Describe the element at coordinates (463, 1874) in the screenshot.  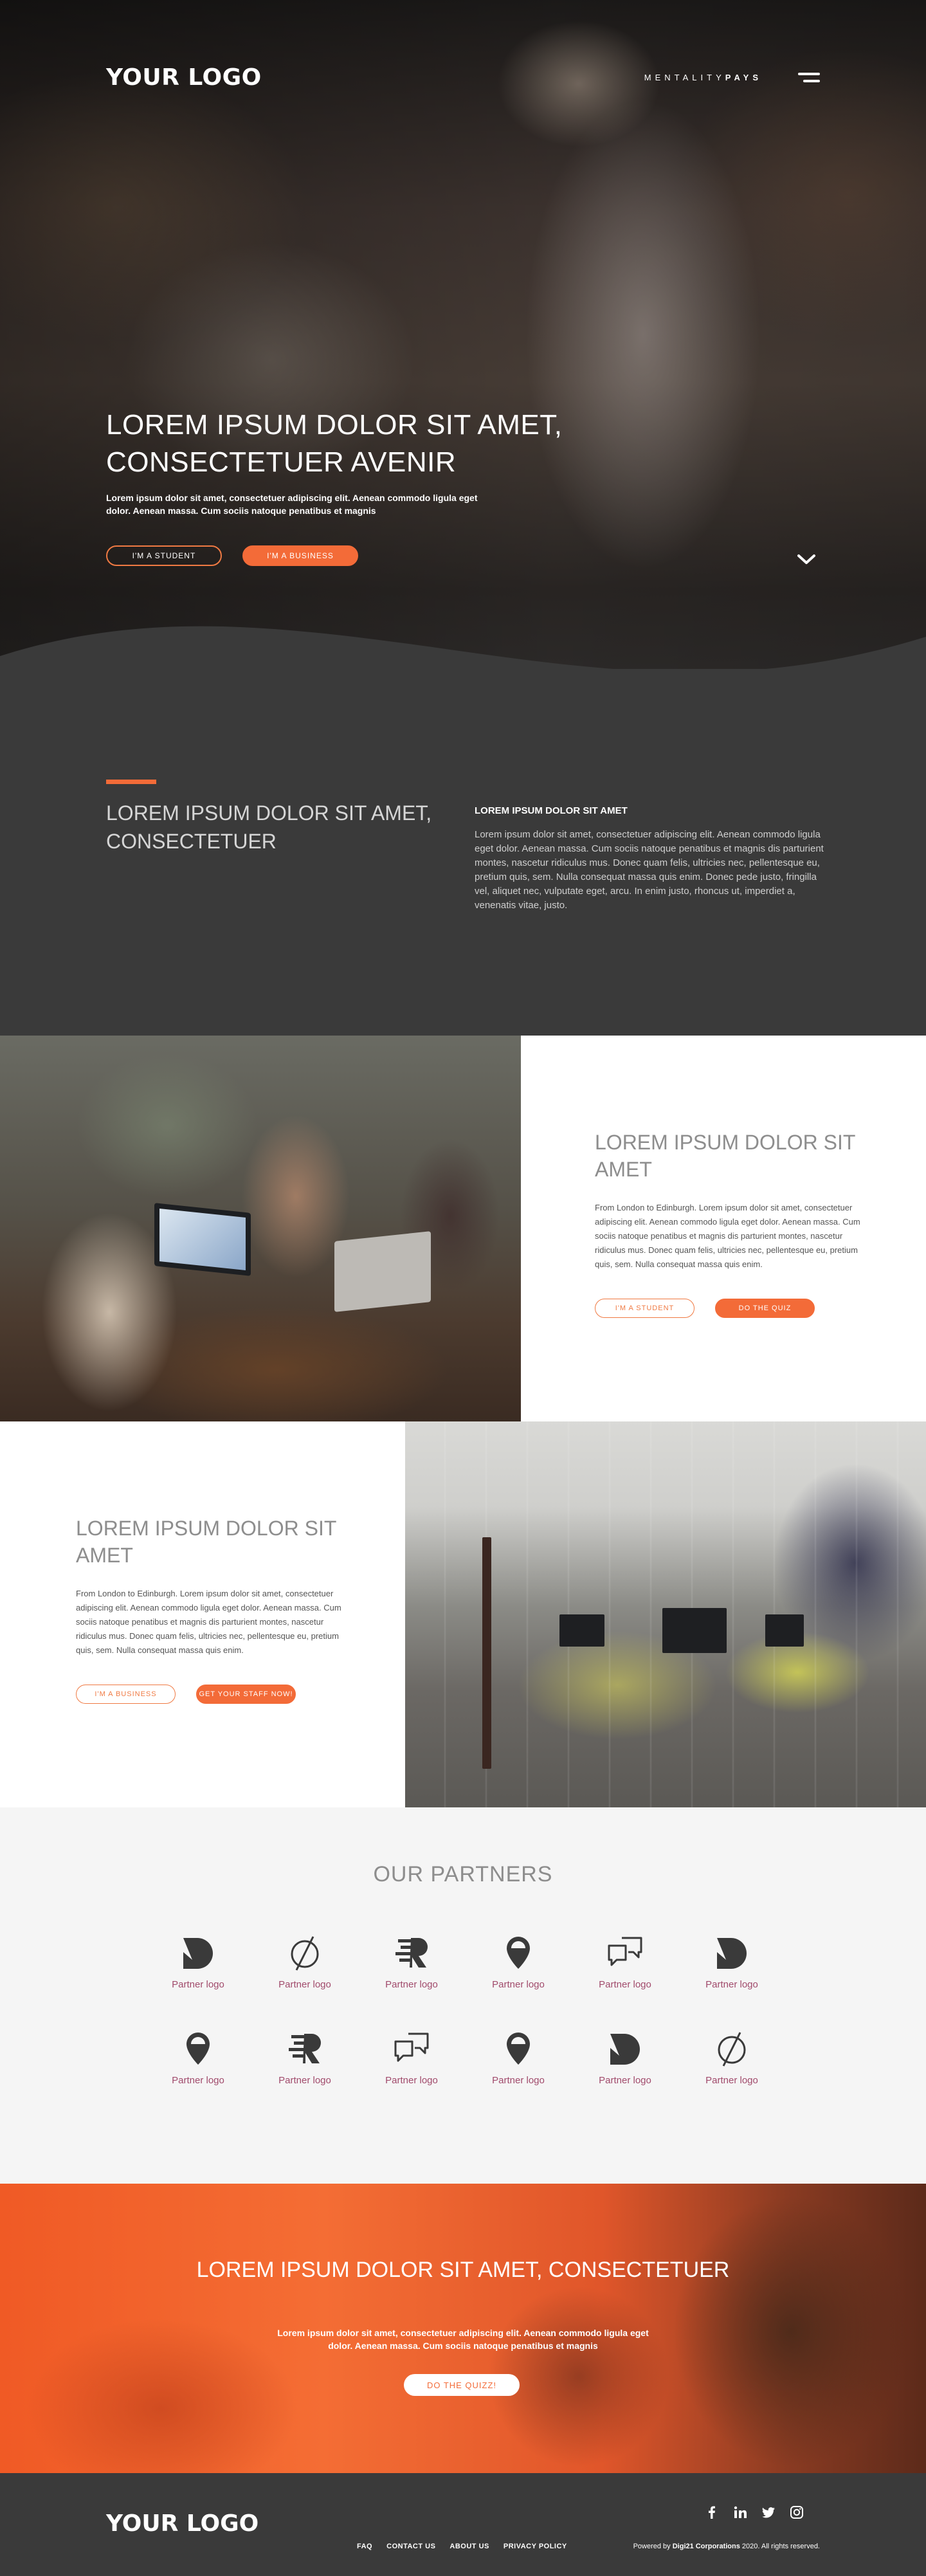
I see `partners-title: OUR PARTNERS` at that location.